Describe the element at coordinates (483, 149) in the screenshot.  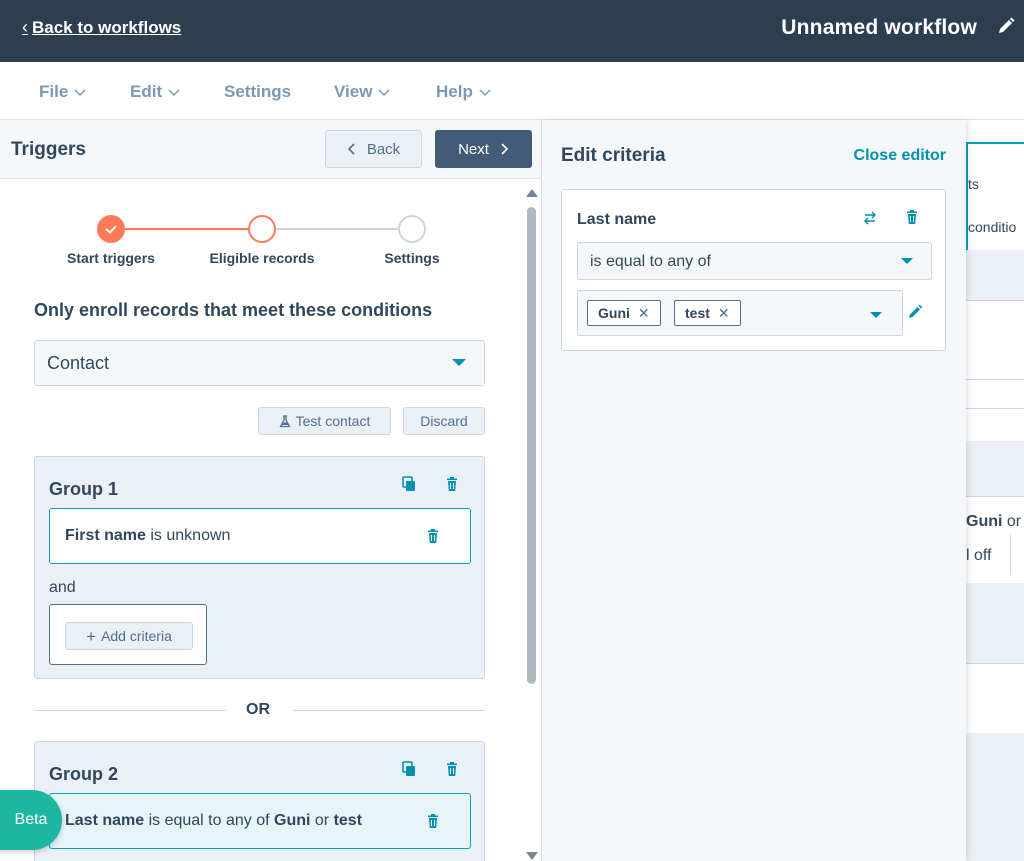
I see `next-button: Next` at that location.